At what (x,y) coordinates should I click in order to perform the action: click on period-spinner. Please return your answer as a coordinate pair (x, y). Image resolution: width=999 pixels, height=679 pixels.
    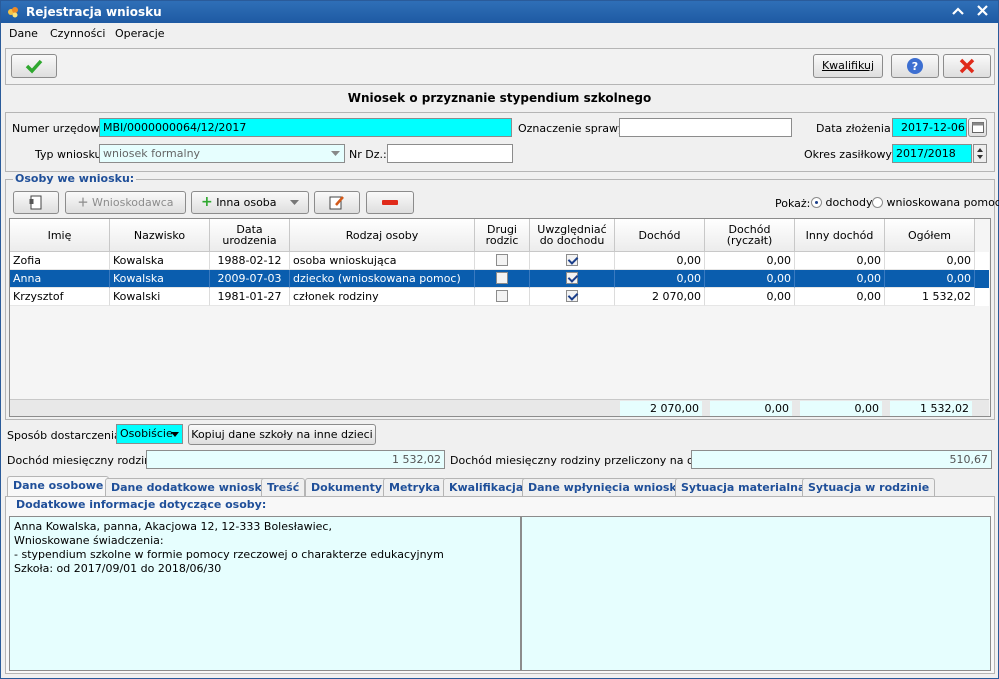
    Looking at the image, I should click on (980, 153).